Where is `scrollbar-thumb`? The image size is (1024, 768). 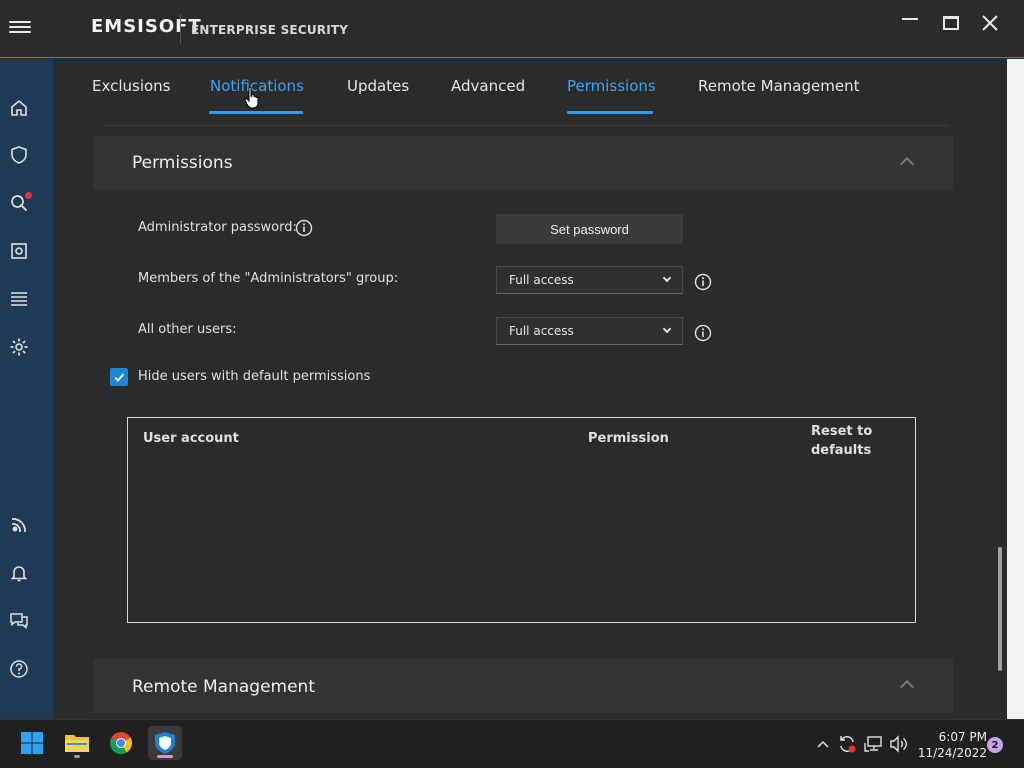
scrollbar-thumb is located at coordinates (1000, 609).